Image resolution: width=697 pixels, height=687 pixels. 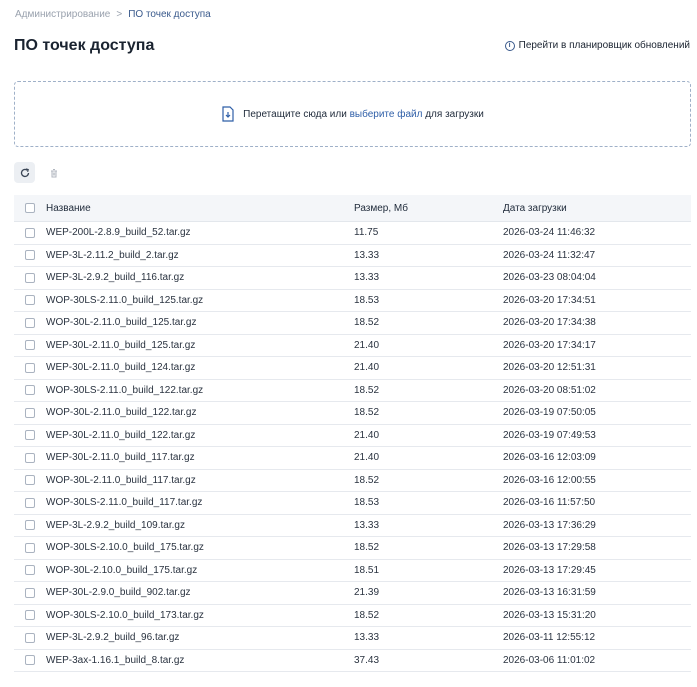 I want to click on upload-date: 2026-03-13 17:29:45, so click(x=549, y=570).